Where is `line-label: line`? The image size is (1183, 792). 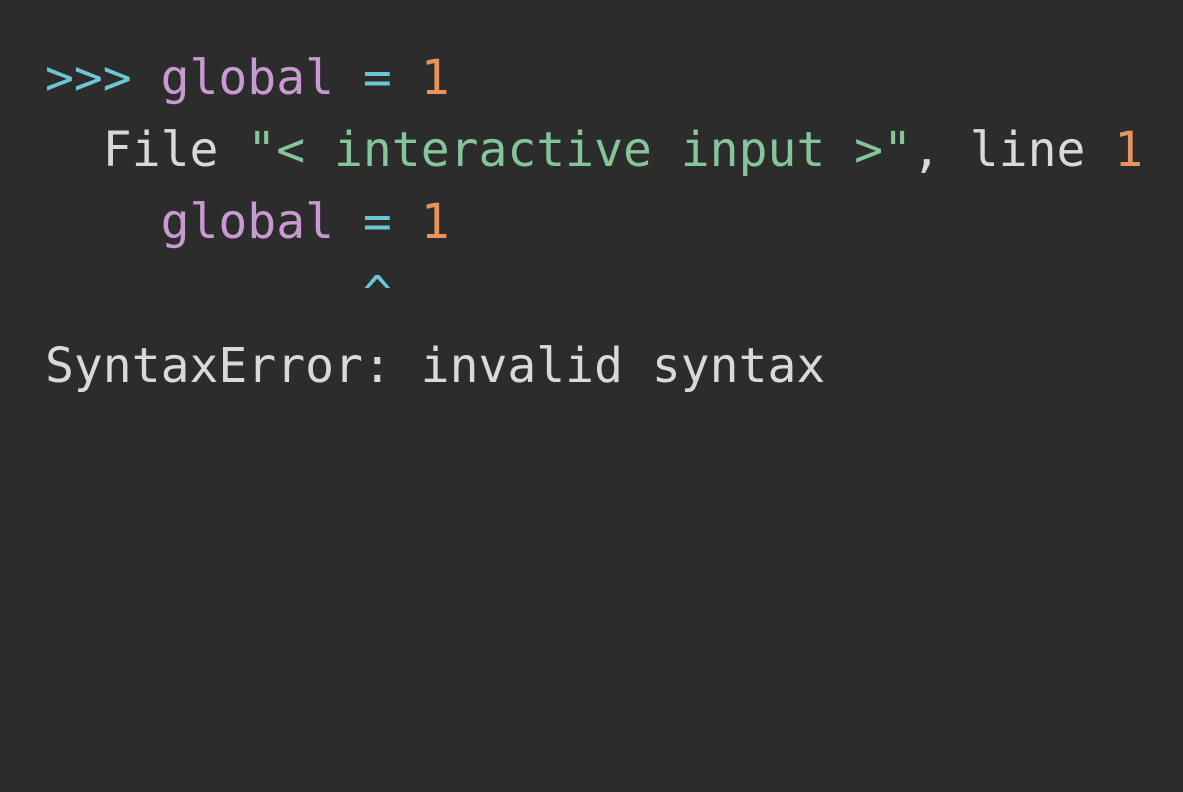 line-label: line is located at coordinates (1027, 150).